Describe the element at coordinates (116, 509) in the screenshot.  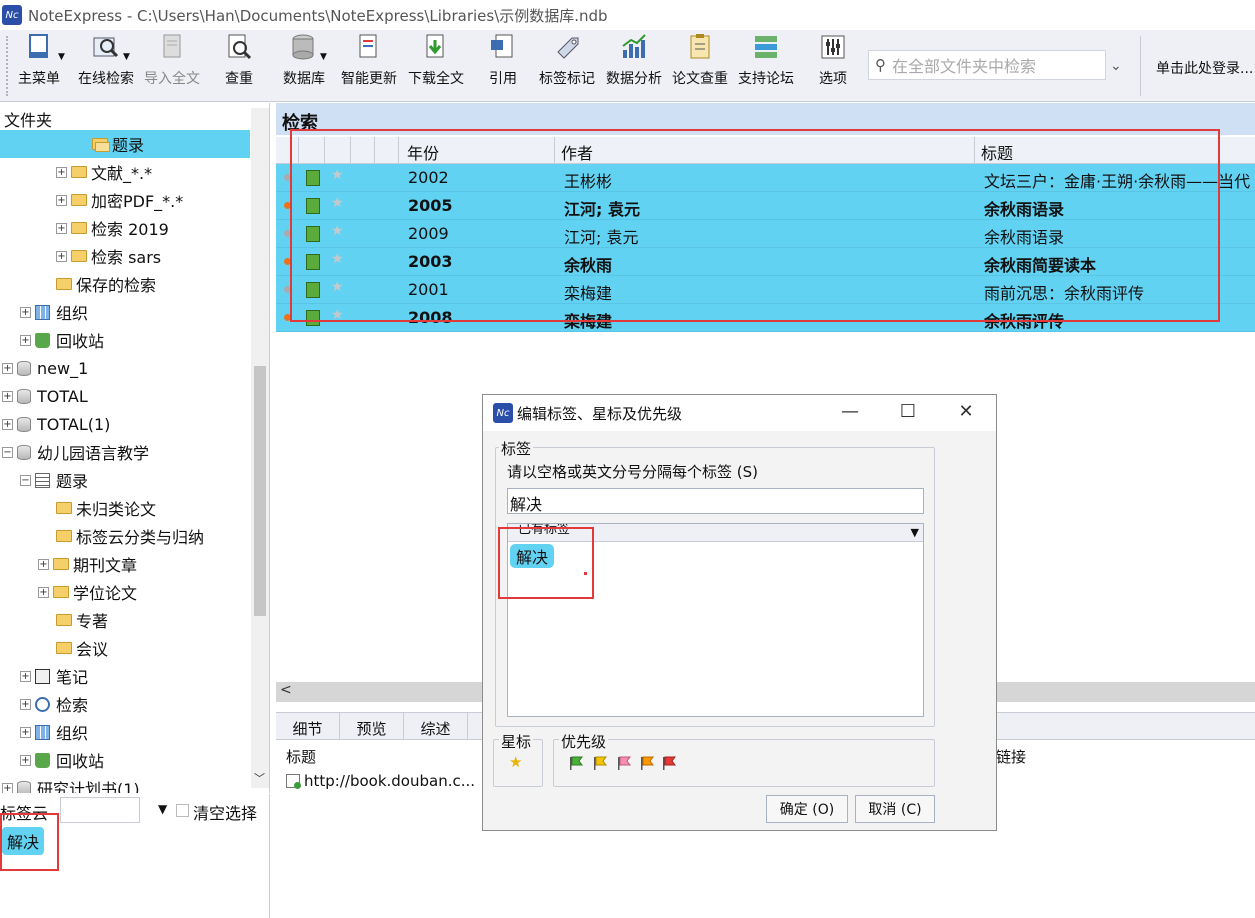
I see `tree-label: 未归类论文` at that location.